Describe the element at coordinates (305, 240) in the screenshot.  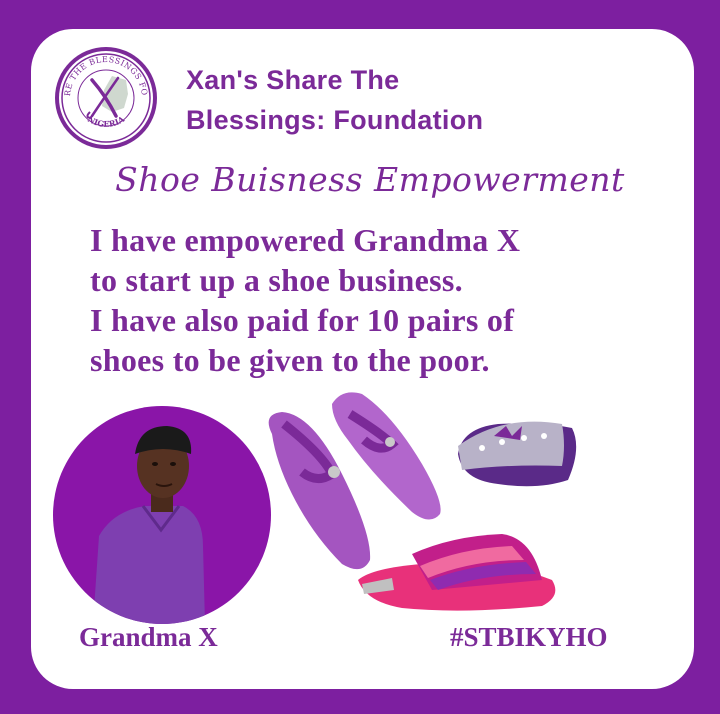
I see `message-line: I have empowered Grandma X` at that location.